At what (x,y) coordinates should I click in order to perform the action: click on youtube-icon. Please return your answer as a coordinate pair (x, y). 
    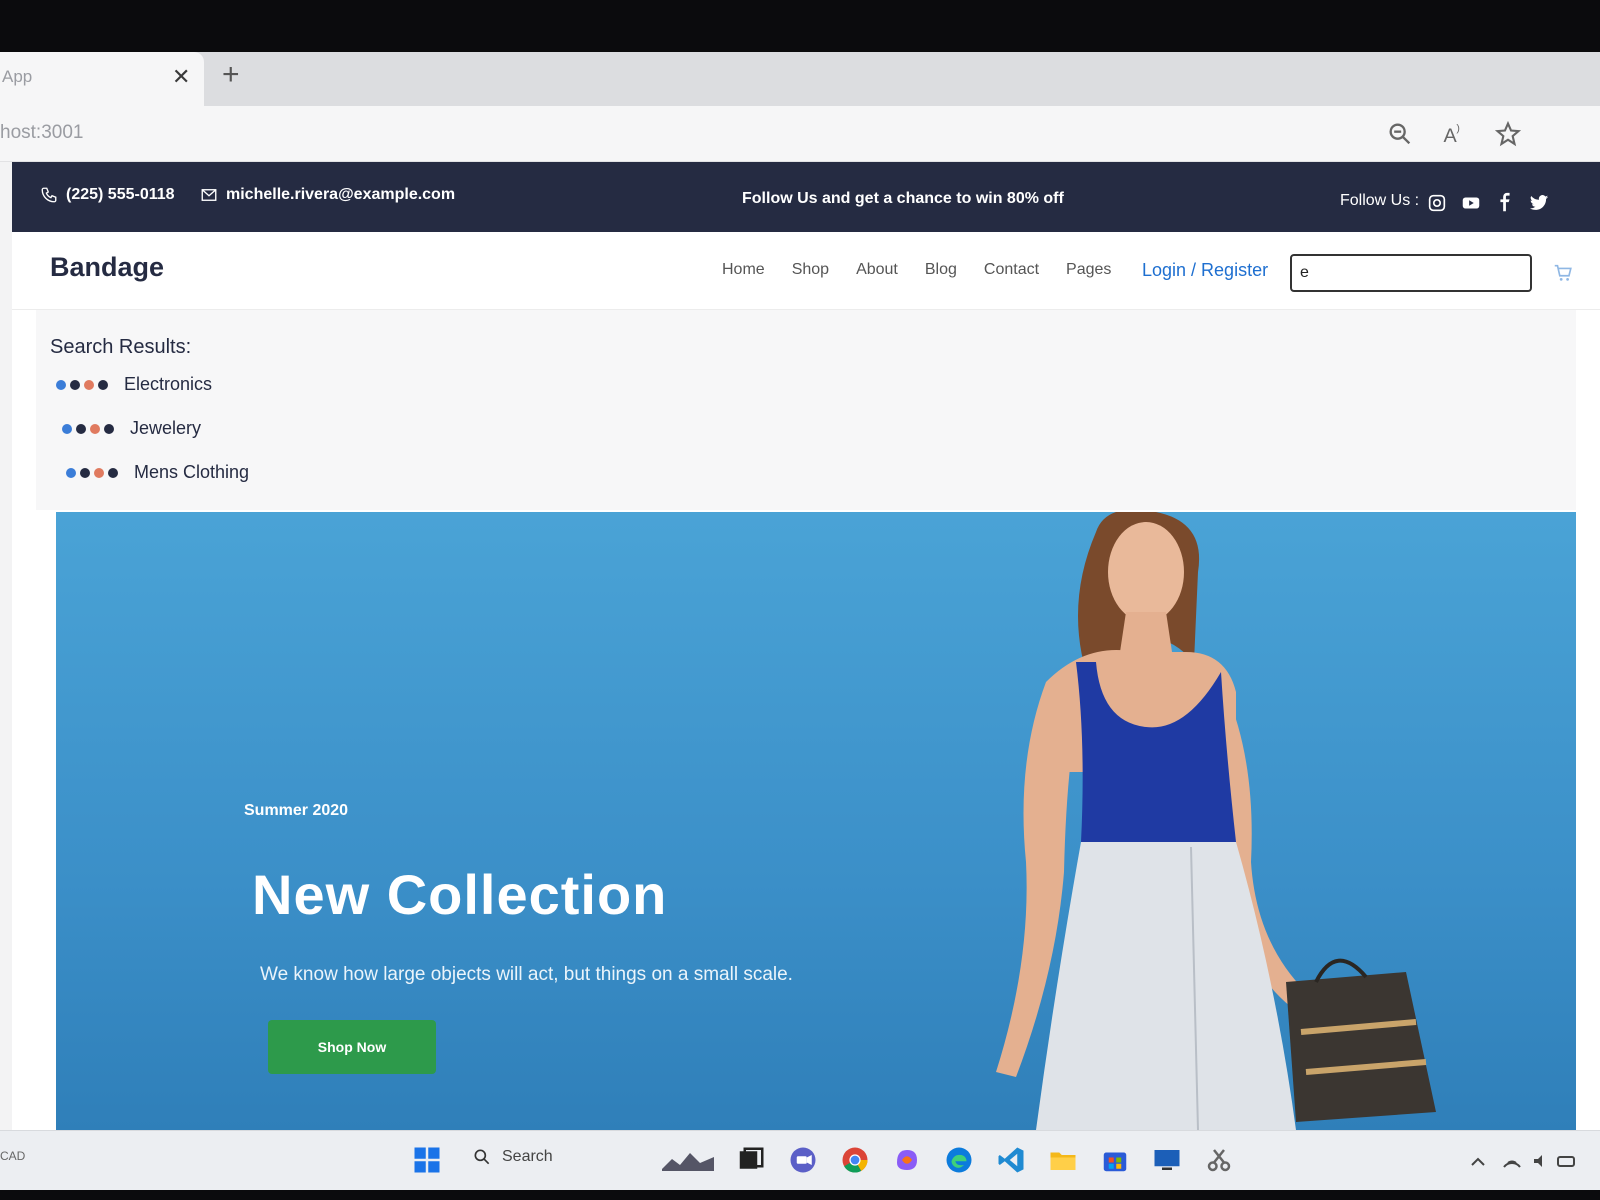
    Looking at the image, I should click on (1471, 203).